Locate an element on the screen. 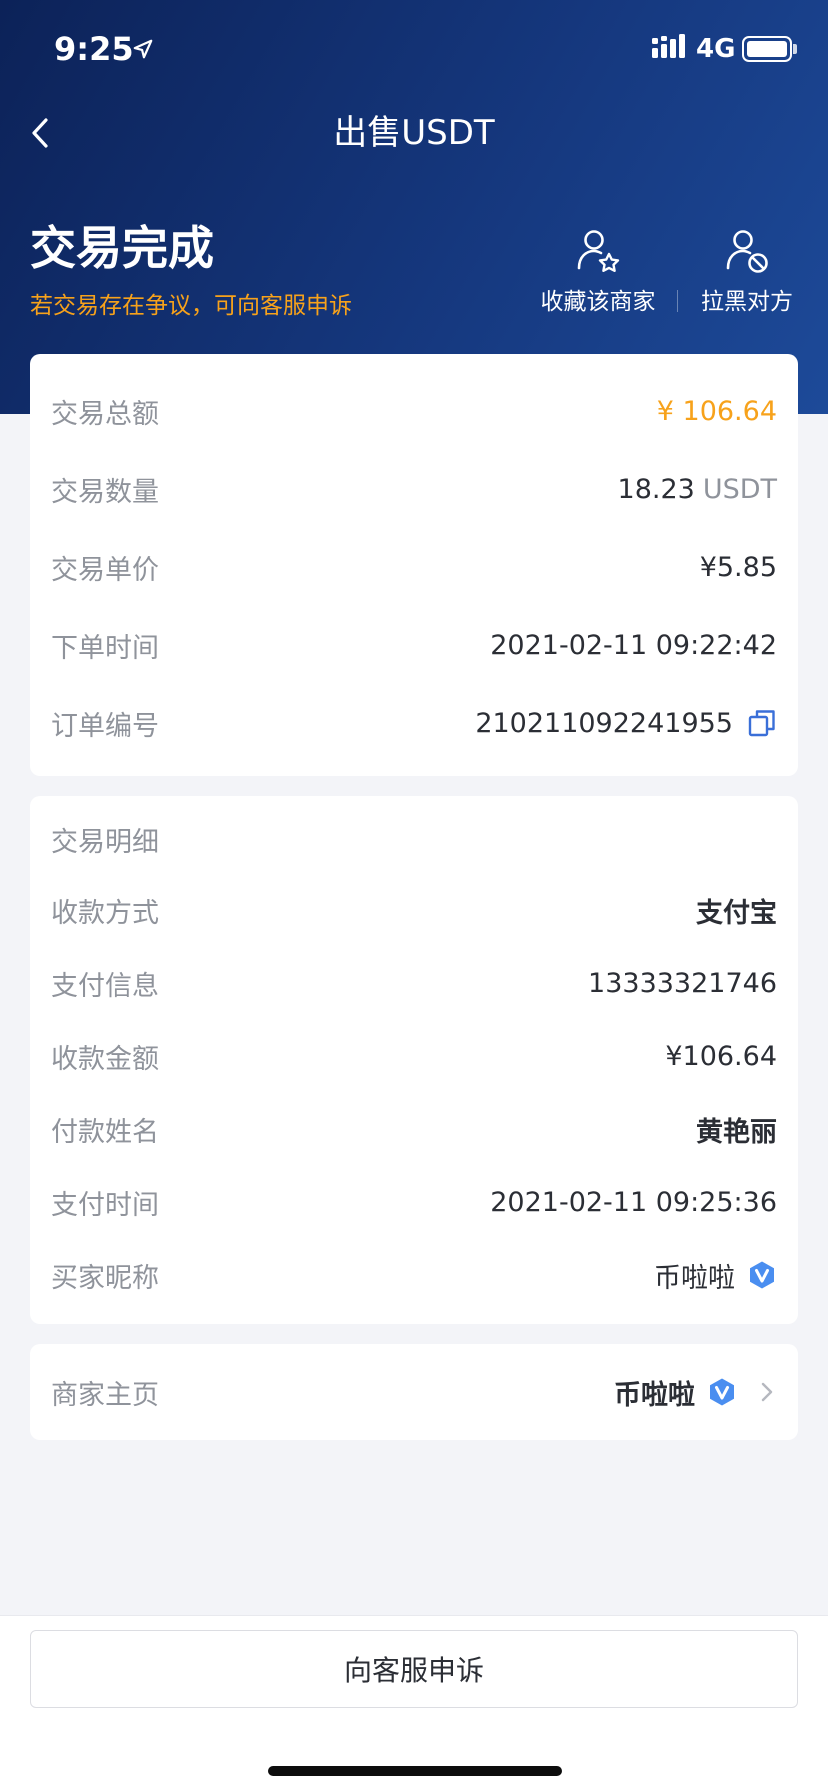 The image size is (828, 1792). payment-time-row: 支付时间 2021-02-11 09:25:36 is located at coordinates (414, 1202).